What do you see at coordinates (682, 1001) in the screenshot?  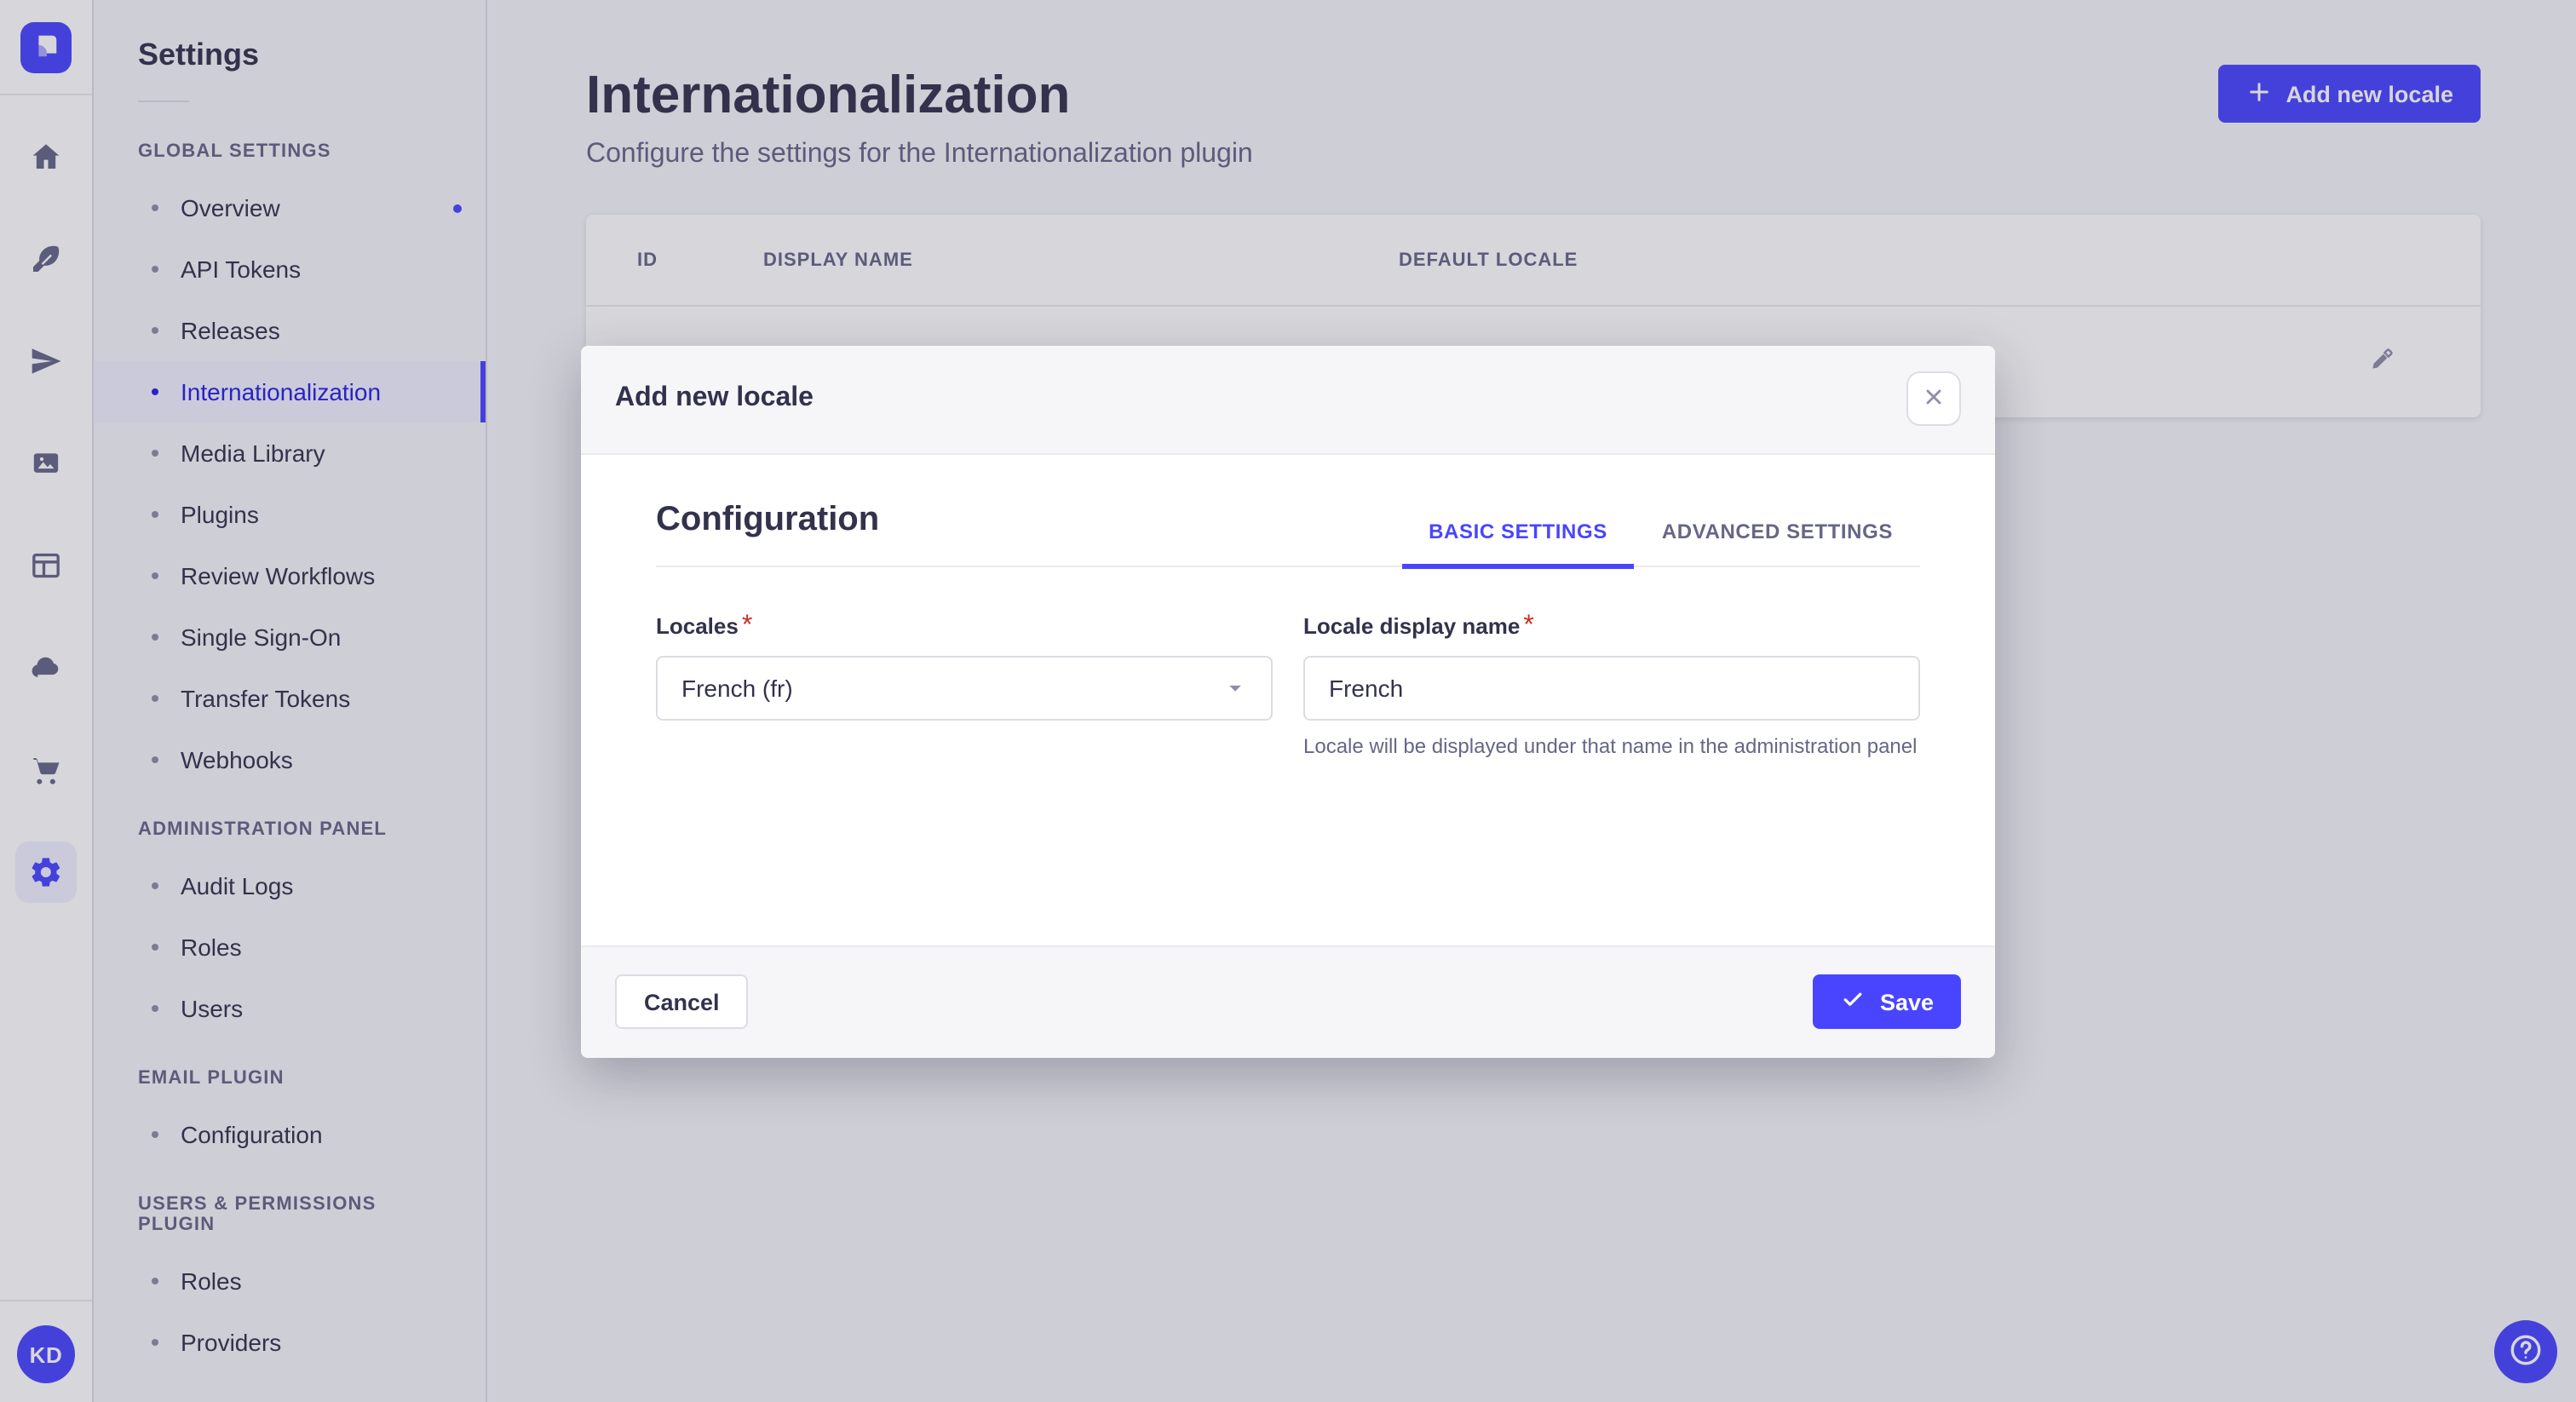 I see `cancel-button: Cancel` at bounding box center [682, 1001].